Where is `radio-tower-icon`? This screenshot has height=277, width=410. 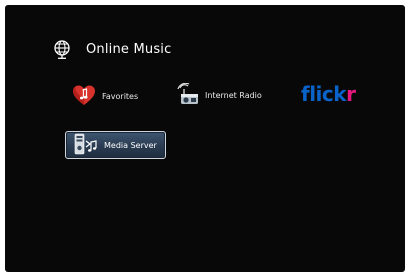 radio-tower-icon is located at coordinates (188, 94).